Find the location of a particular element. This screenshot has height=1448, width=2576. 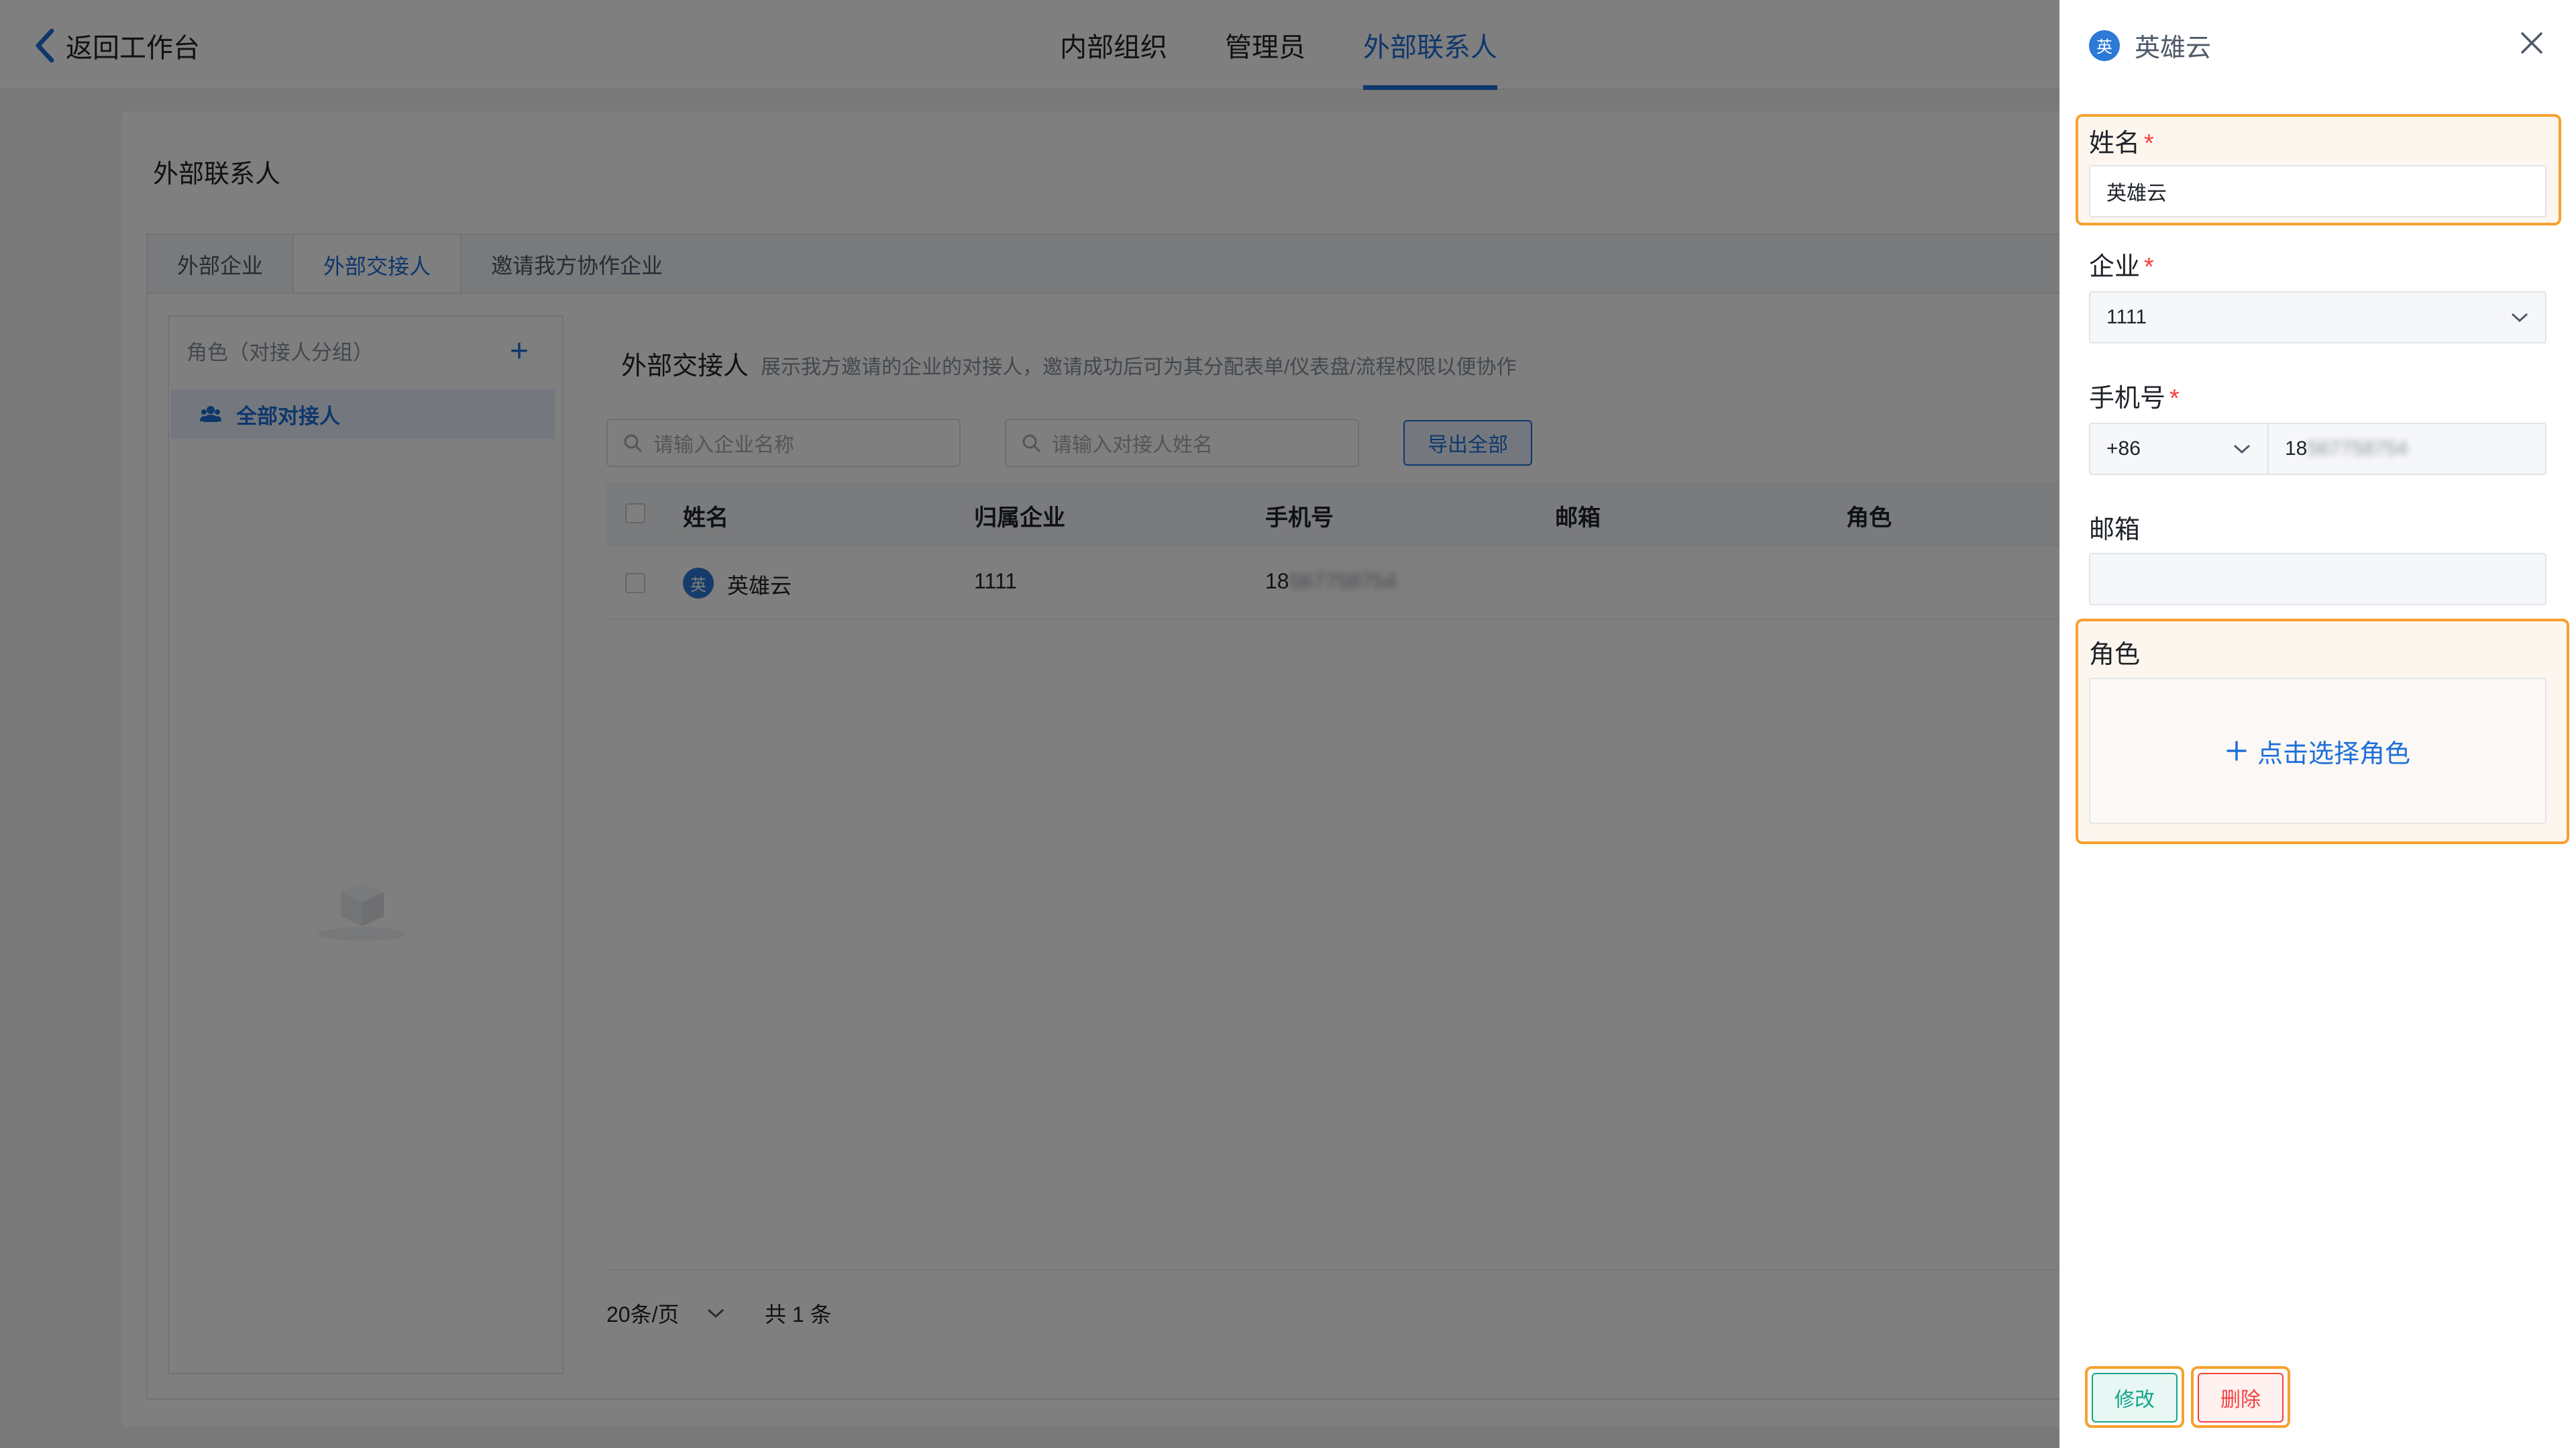

role-label: 角色 is located at coordinates (2115, 655).